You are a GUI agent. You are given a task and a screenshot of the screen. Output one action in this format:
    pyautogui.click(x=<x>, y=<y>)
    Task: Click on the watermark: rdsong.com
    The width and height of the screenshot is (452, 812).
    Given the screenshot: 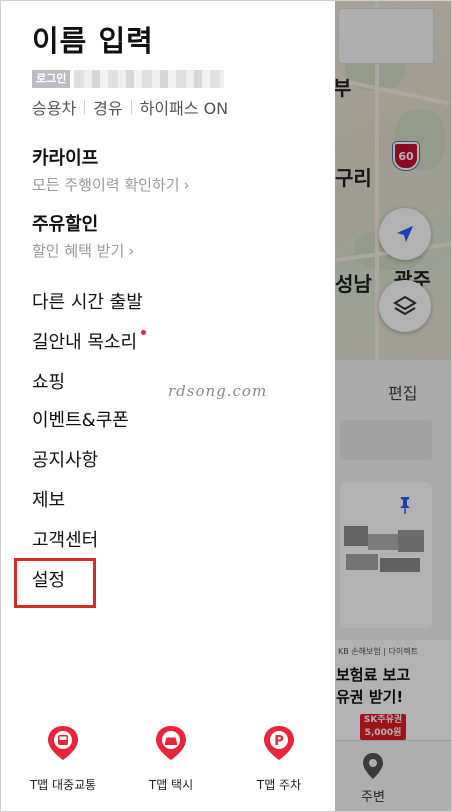 What is the action you would take?
    pyautogui.click(x=218, y=391)
    